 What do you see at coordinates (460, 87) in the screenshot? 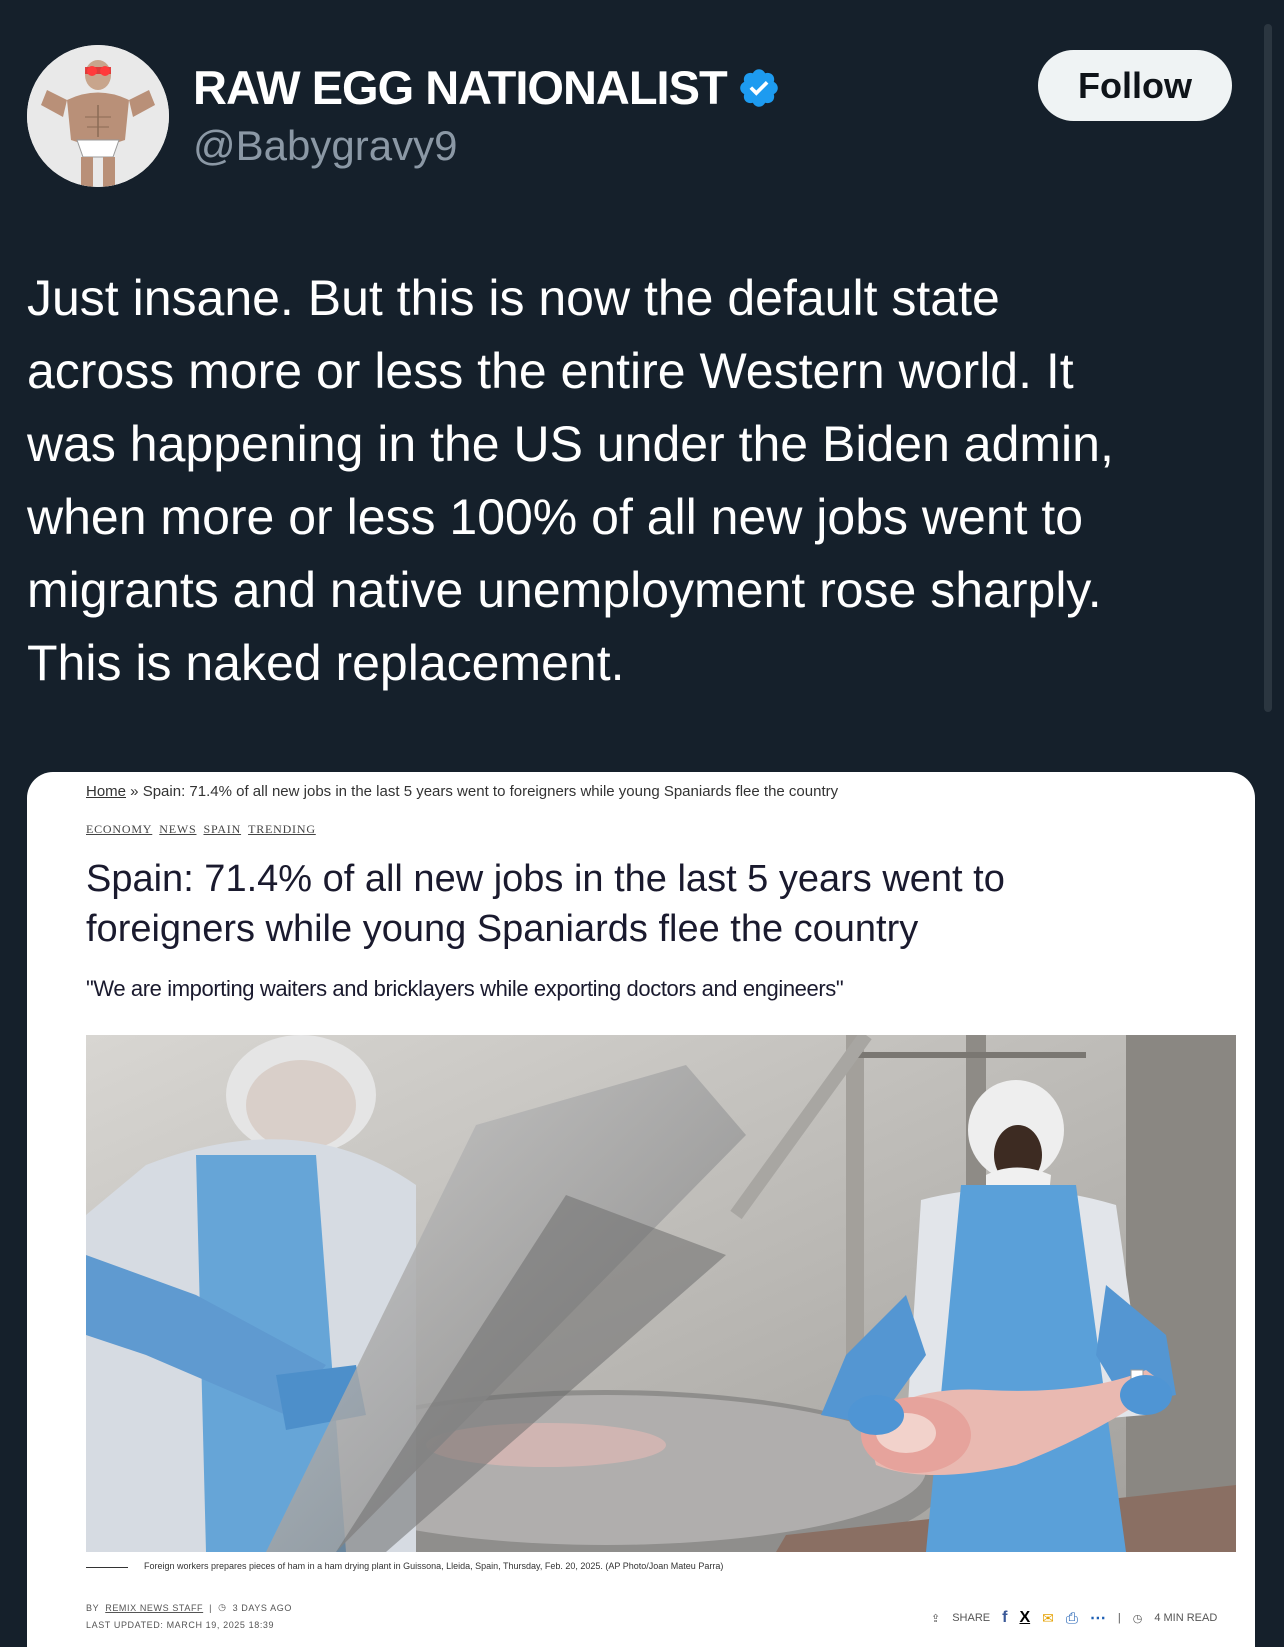
I see `display-name: RAW EGG NATIONALIST` at bounding box center [460, 87].